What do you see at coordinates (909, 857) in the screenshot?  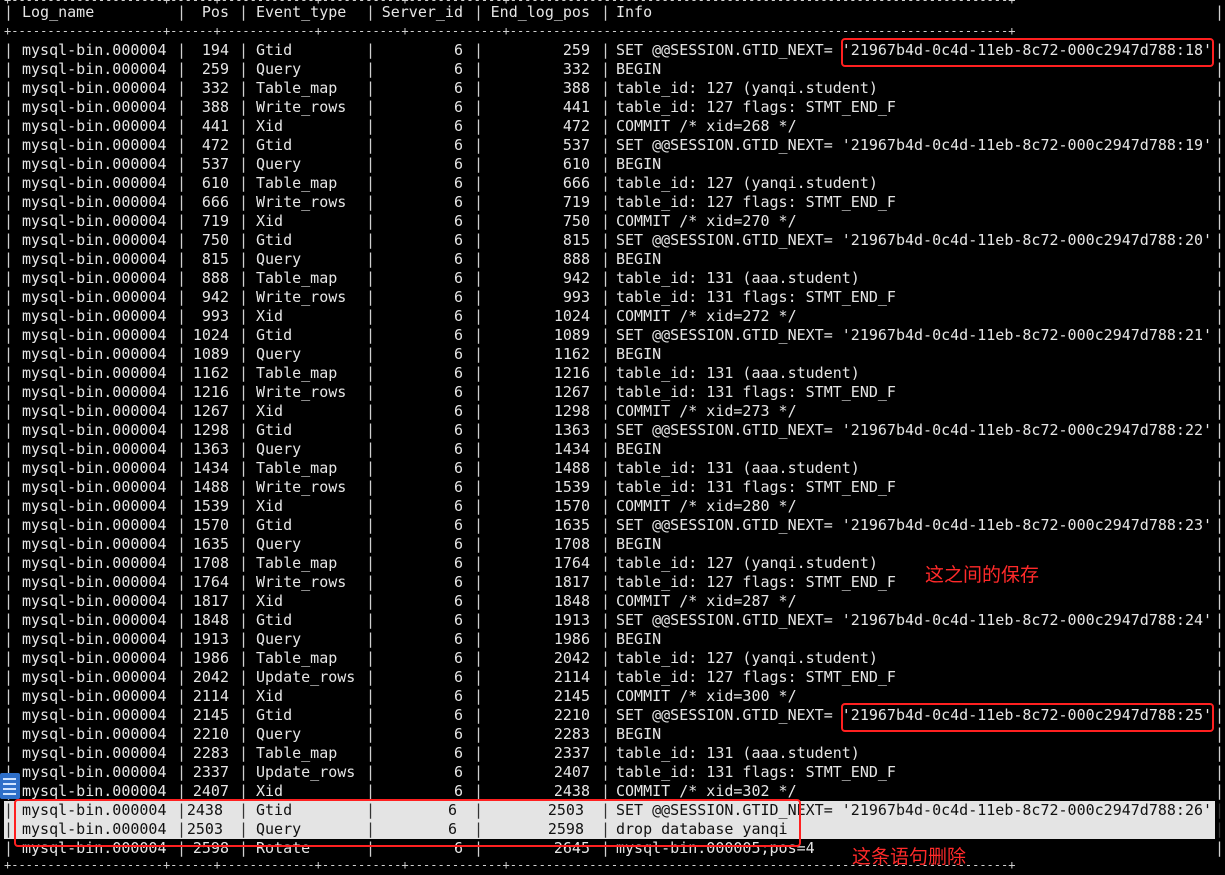 I see `delete-statement-annotation: 这条语句删除` at bounding box center [909, 857].